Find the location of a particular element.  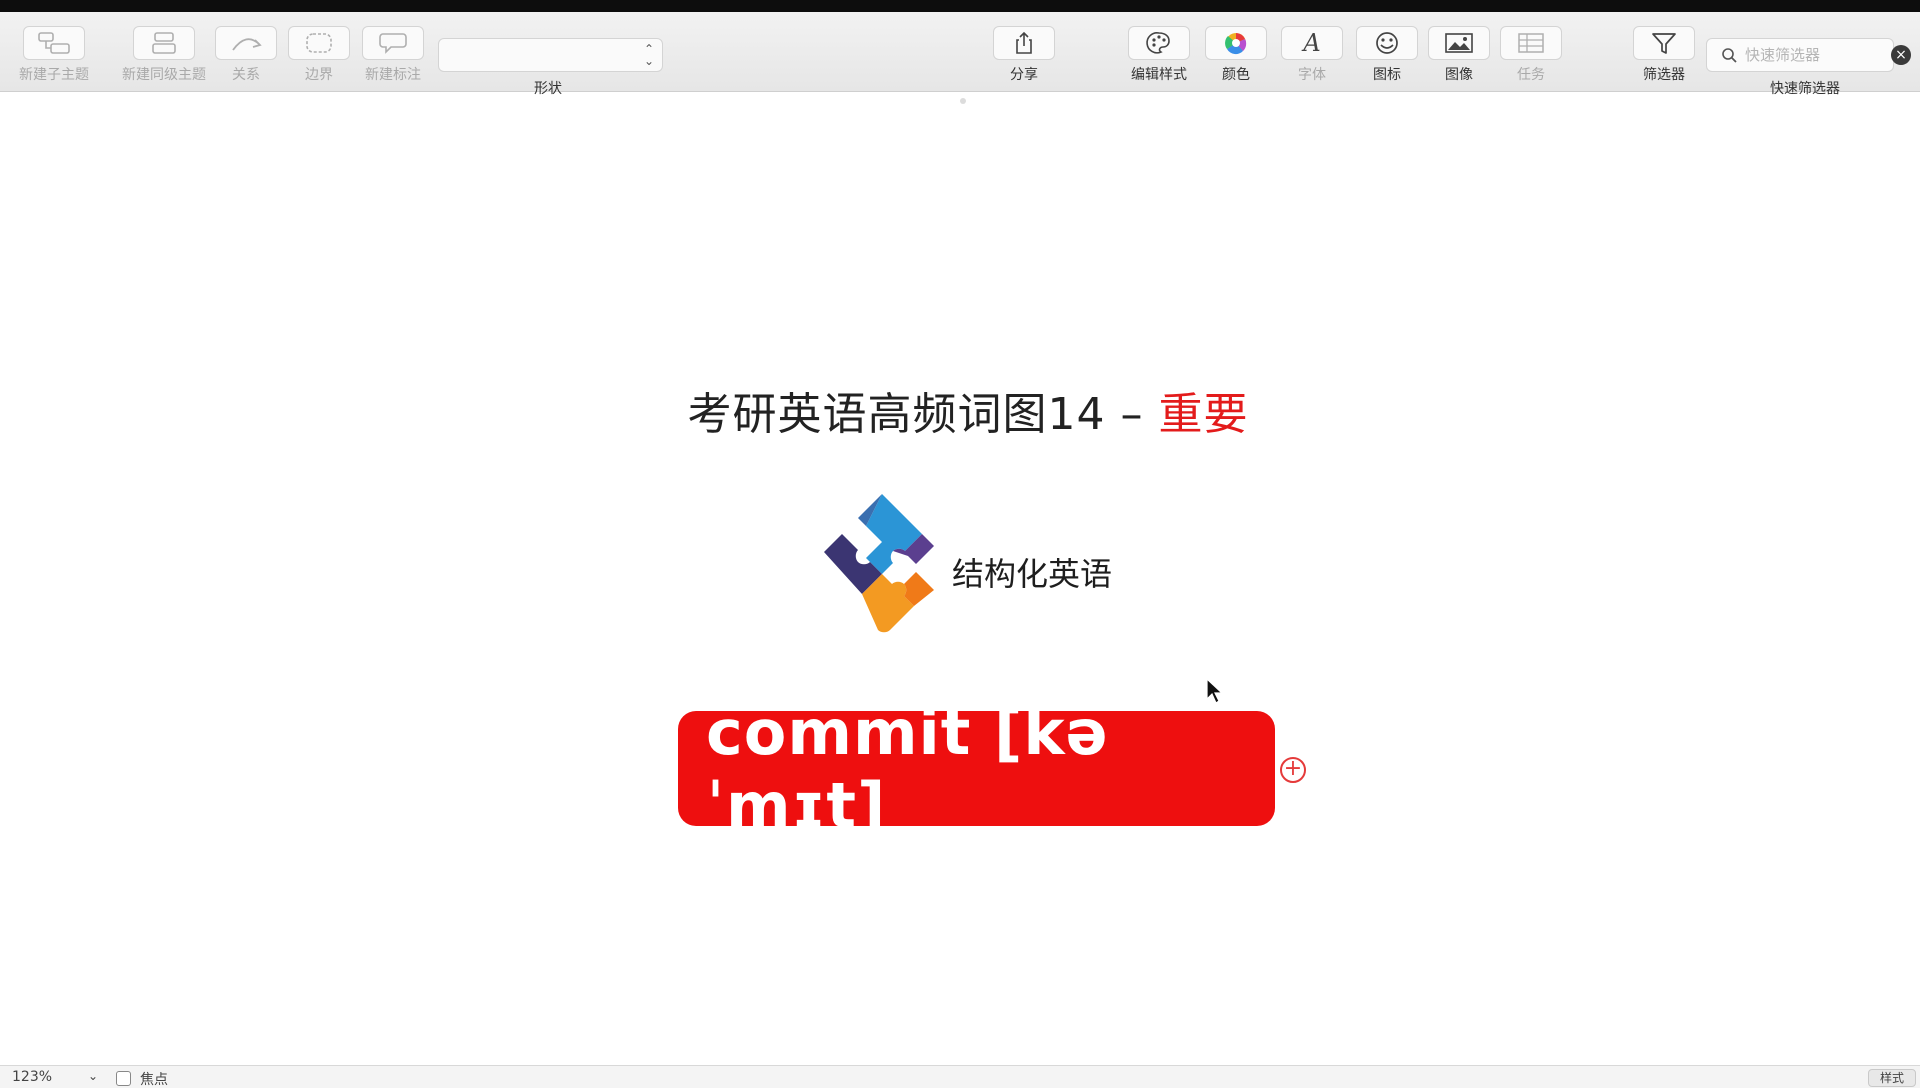

font-button: A is located at coordinates (1312, 43).